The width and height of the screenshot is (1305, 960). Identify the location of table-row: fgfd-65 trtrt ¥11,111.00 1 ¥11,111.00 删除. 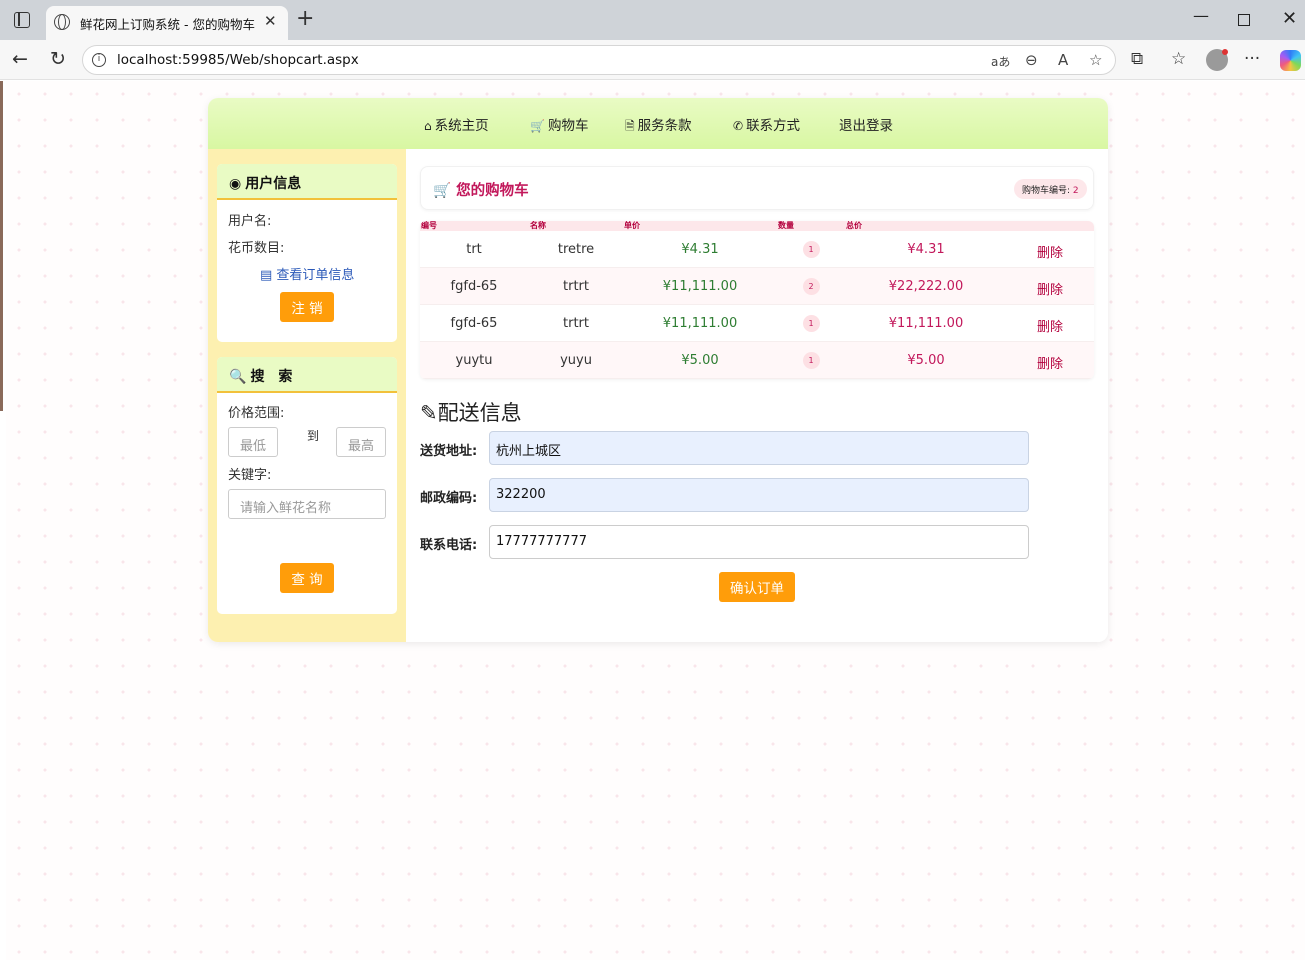
(757, 323).